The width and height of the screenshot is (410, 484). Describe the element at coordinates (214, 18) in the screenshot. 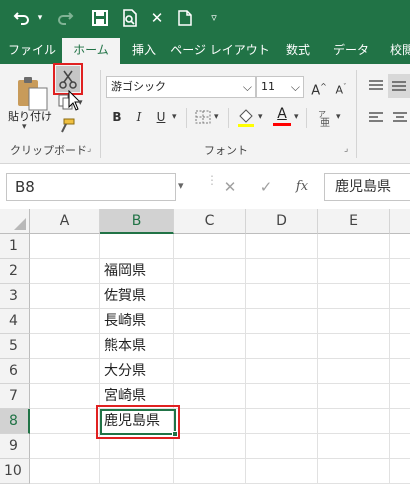

I see `customize-quick-access-icon: ▿` at that location.